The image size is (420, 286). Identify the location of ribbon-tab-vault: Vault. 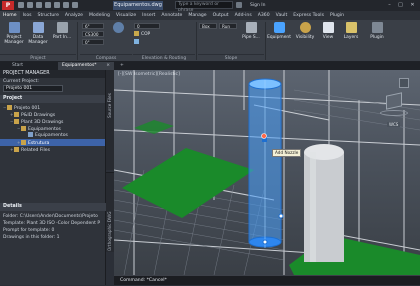
(282, 15).